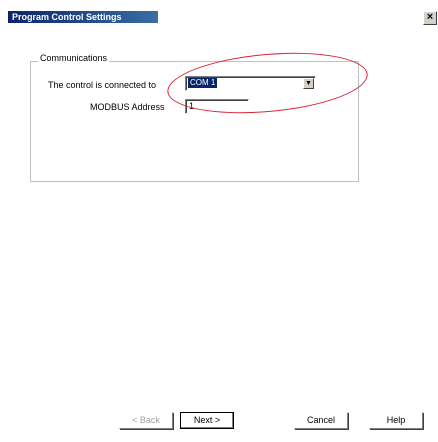 Image resolution: width=438 pixels, height=442 pixels. Describe the element at coordinates (321, 420) in the screenshot. I see `cancel-button: Cancel` at that location.